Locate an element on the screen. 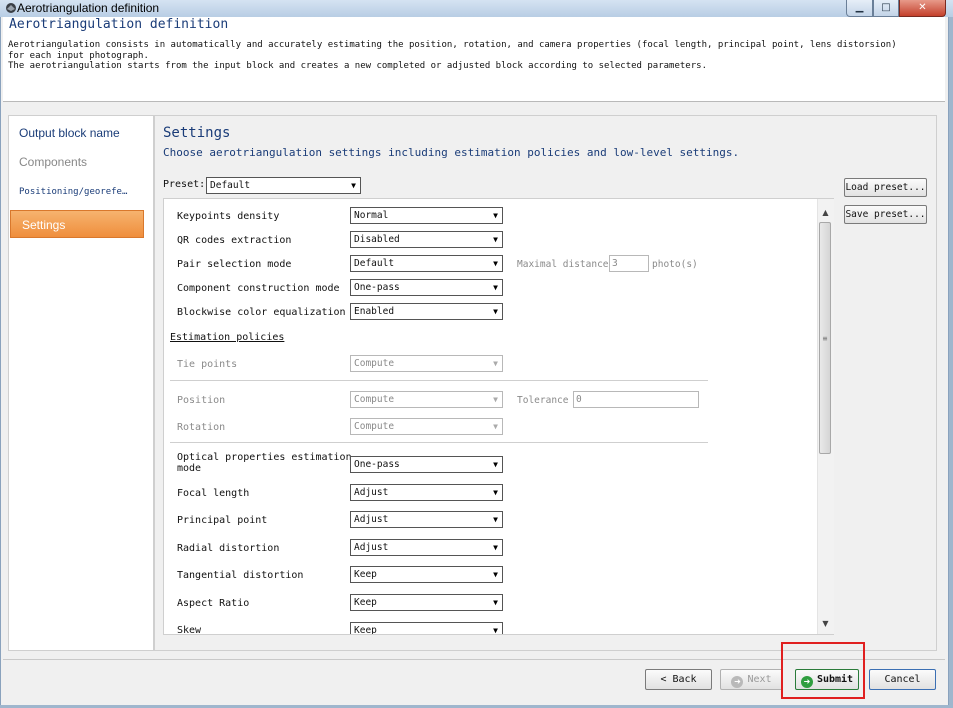 This screenshot has height=708, width=953. keypoints-density-dropdown: Normal ▼ is located at coordinates (426, 215).